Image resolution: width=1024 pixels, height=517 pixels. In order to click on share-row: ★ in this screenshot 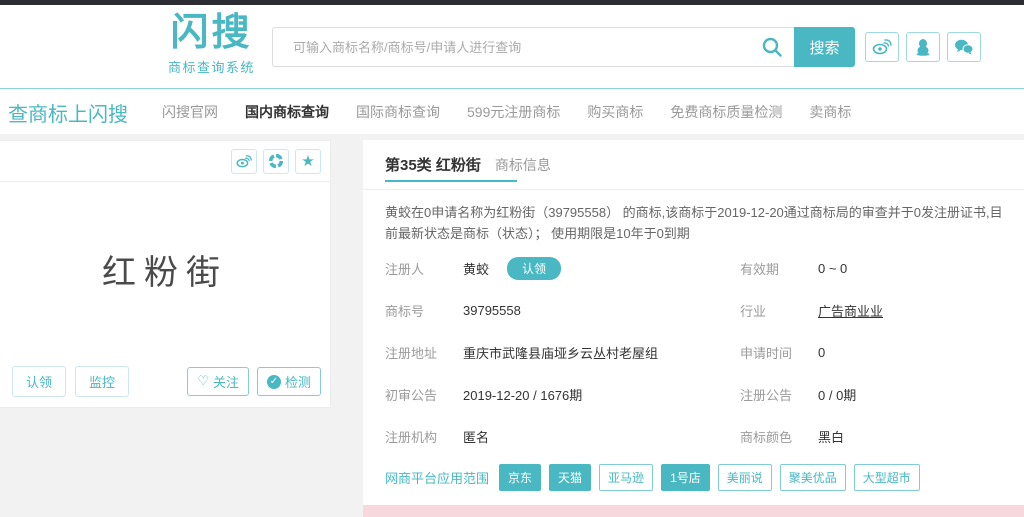, I will do `click(165, 161)`.